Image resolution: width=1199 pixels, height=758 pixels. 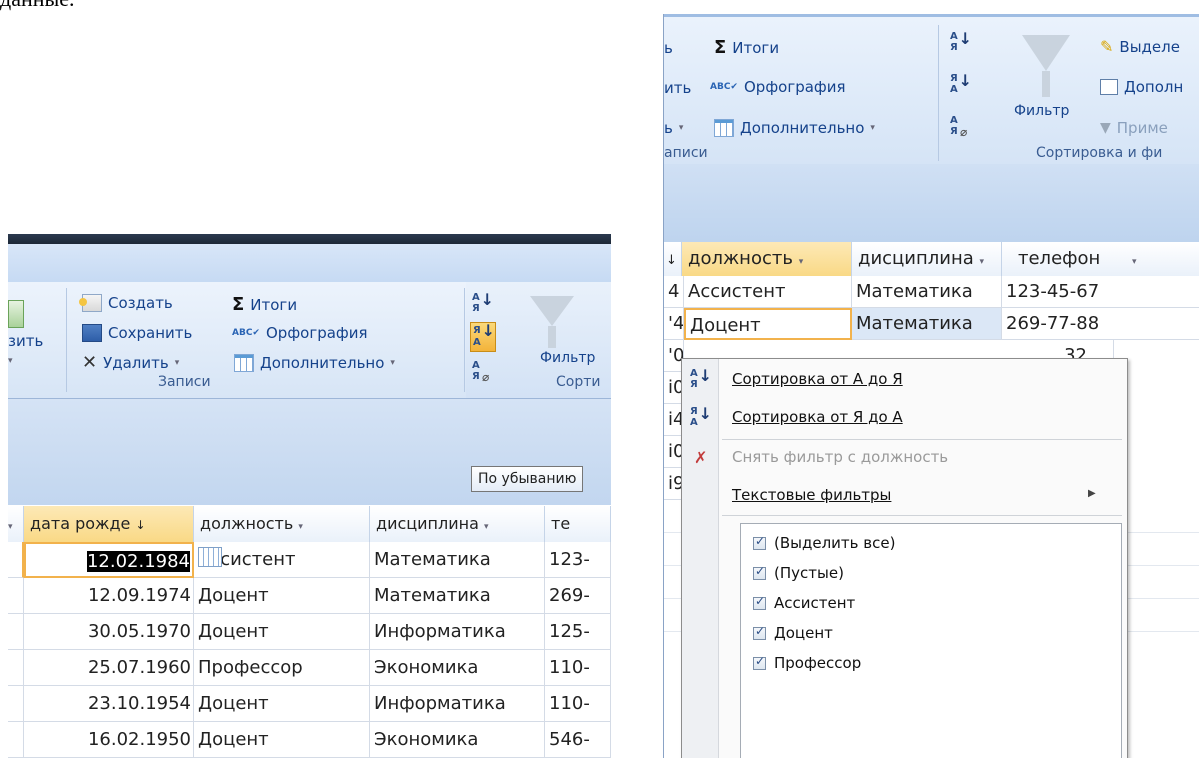 What do you see at coordinates (210, 557) in the screenshot?
I see `calendar-icon` at bounding box center [210, 557].